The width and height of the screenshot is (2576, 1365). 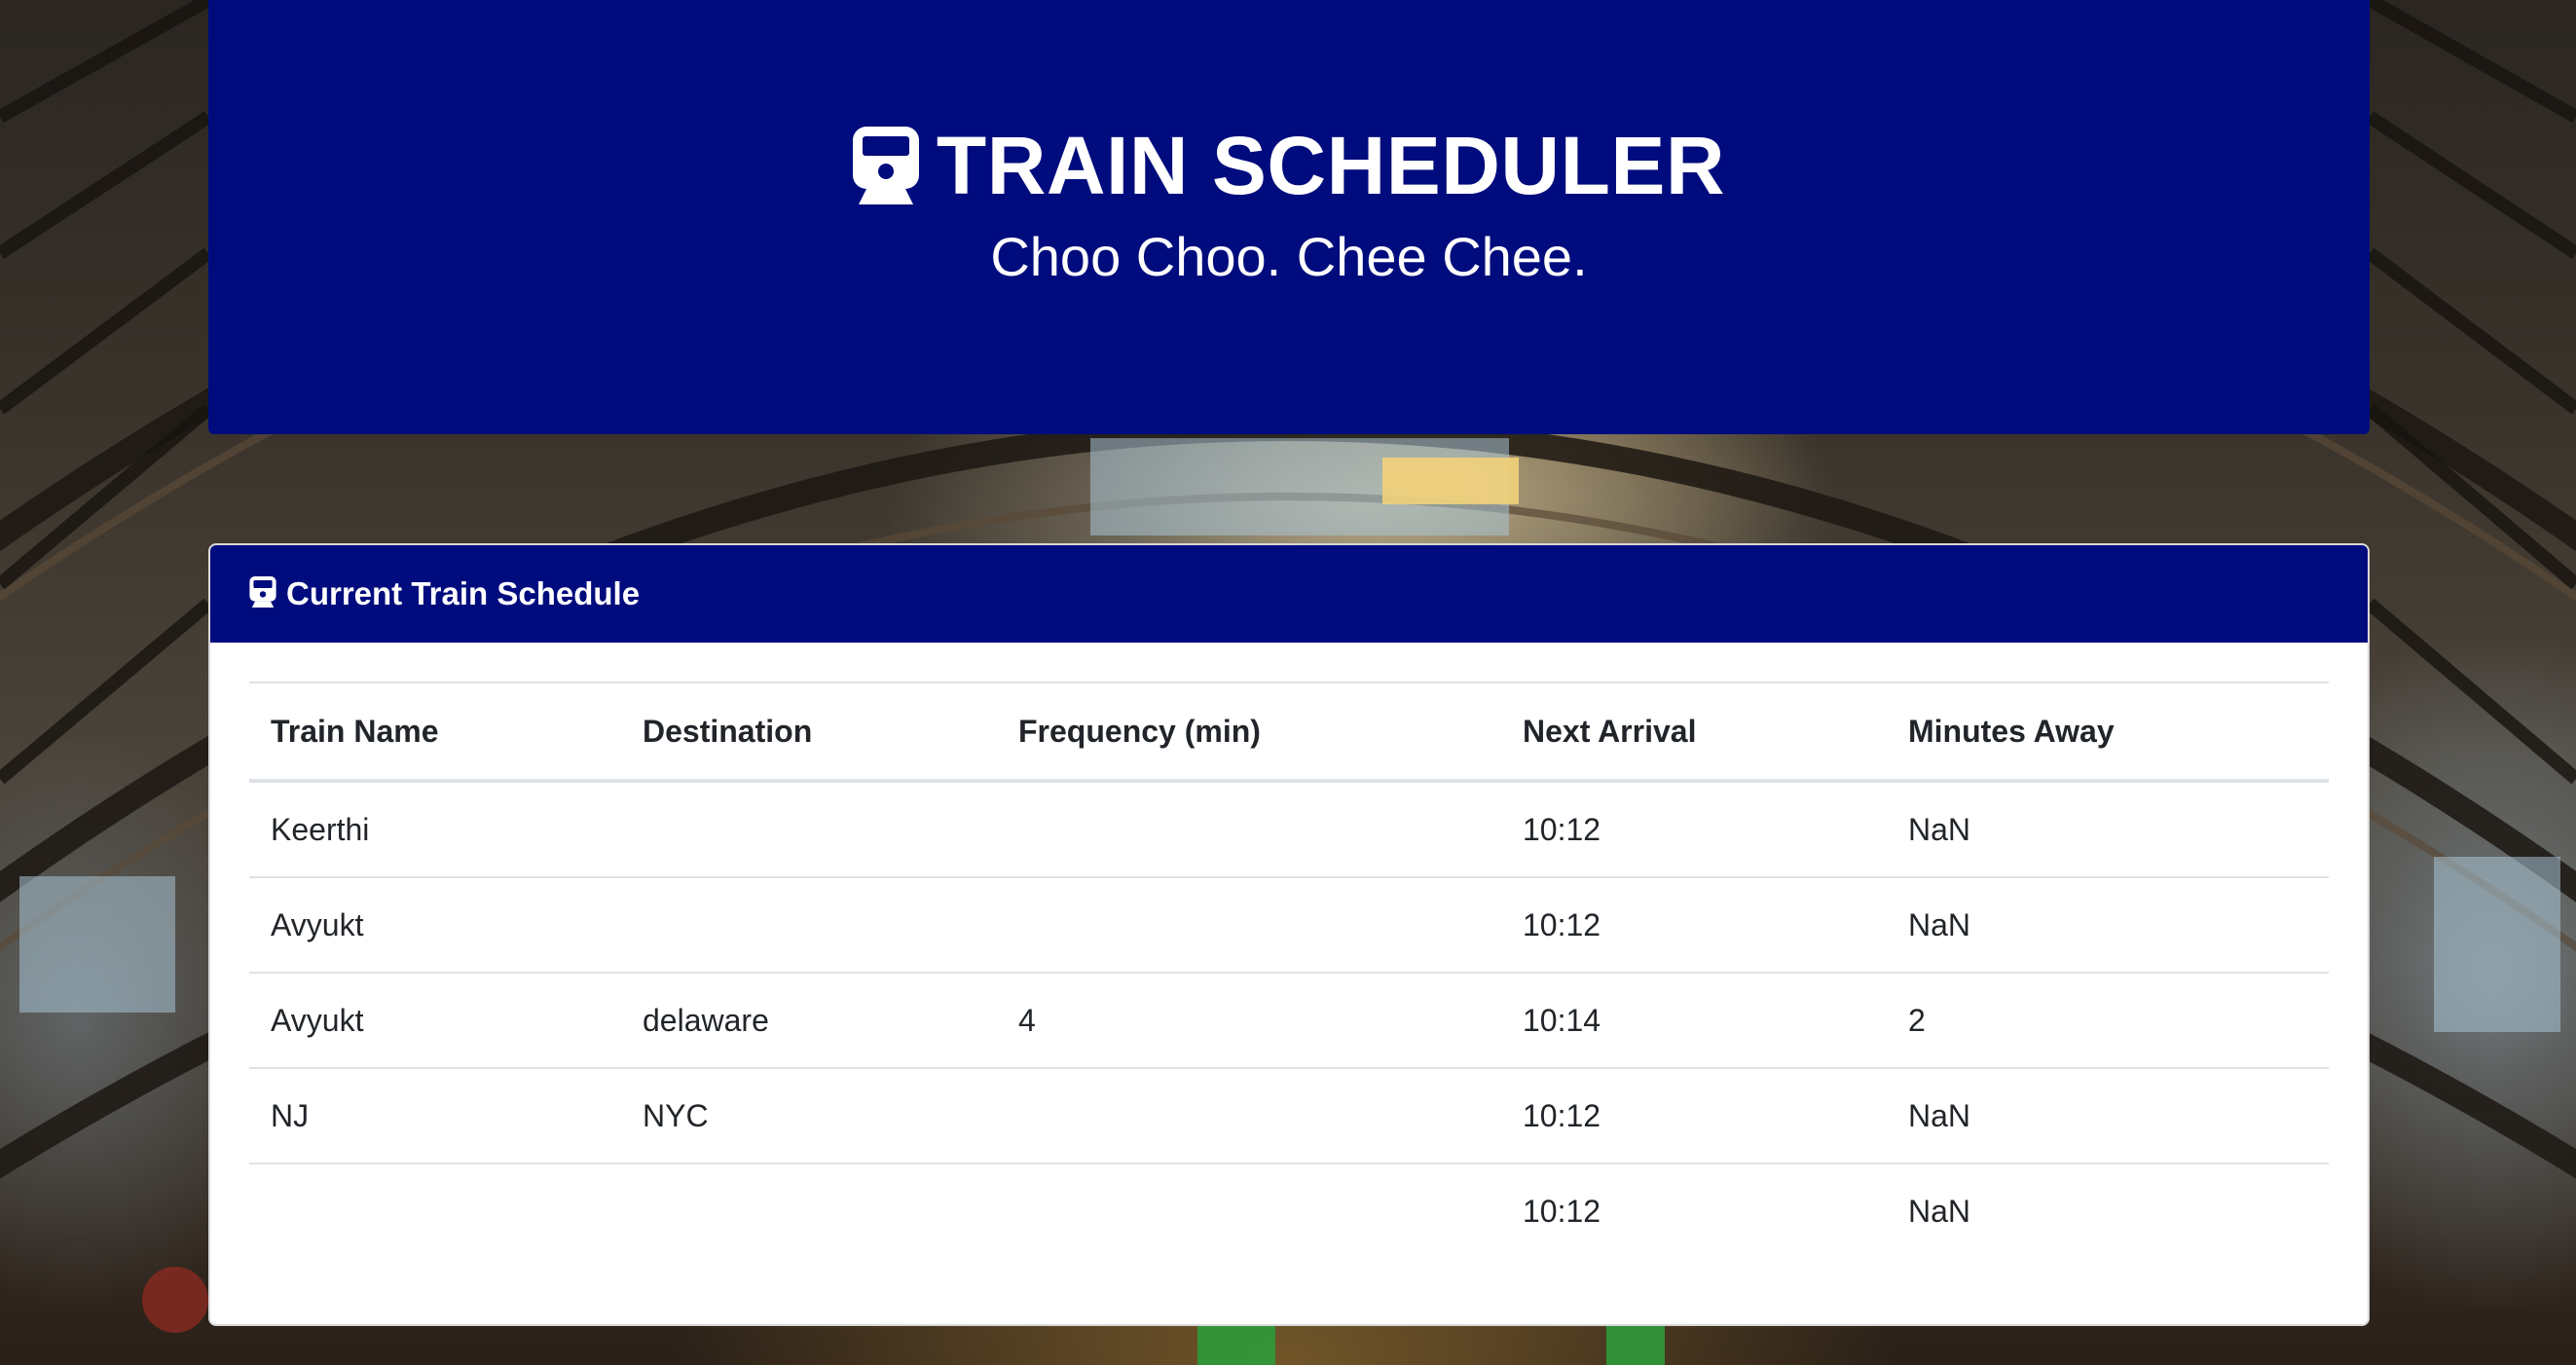 I want to click on destination-cell: NYC, so click(x=809, y=1115).